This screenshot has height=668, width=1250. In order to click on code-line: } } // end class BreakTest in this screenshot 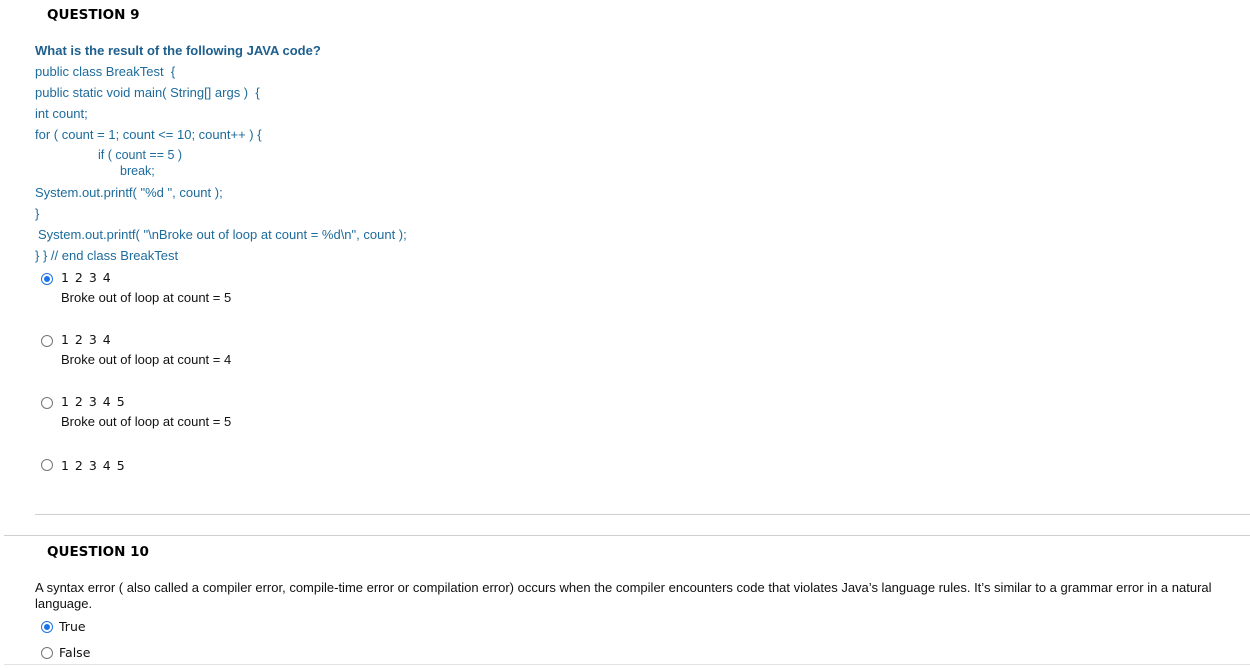, I will do `click(107, 255)`.